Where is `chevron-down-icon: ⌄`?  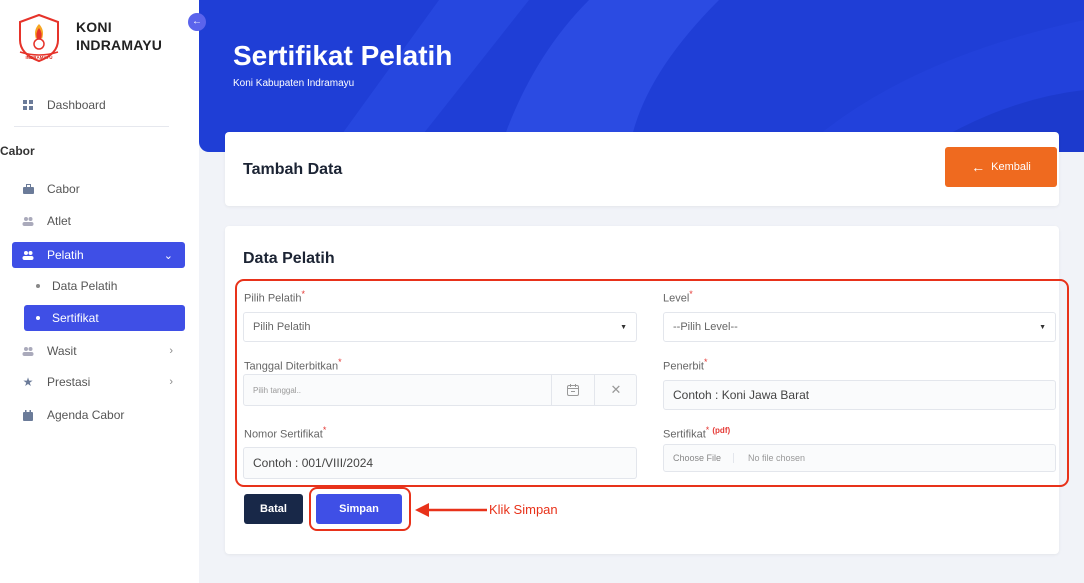 chevron-down-icon: ⌄ is located at coordinates (168, 255).